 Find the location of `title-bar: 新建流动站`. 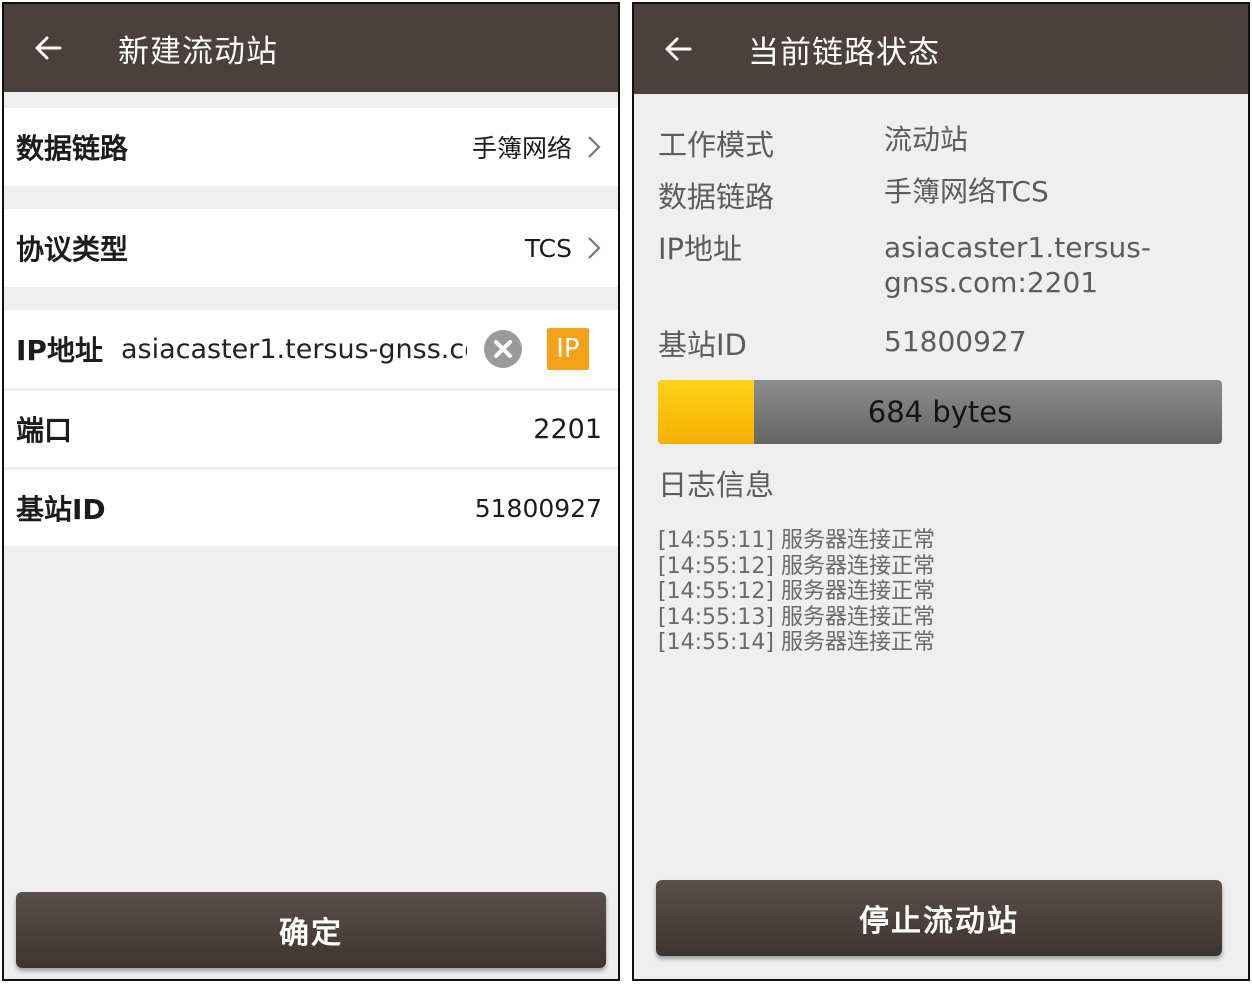

title-bar: 新建流动站 is located at coordinates (311, 48).